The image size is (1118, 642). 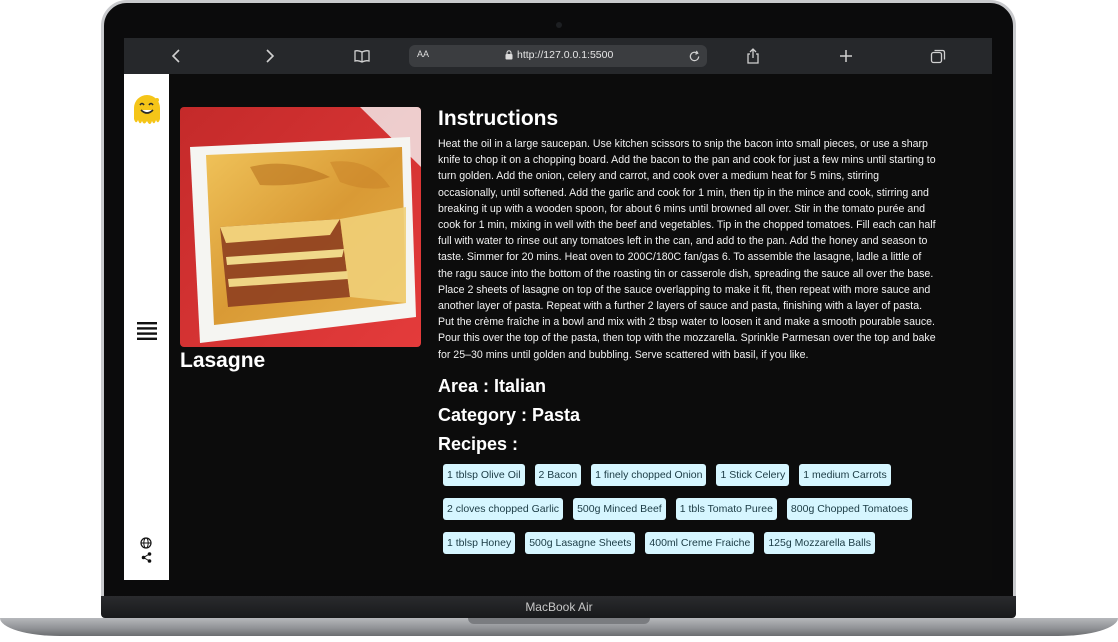 I want to click on area-value: Italian, so click(x=520, y=385).